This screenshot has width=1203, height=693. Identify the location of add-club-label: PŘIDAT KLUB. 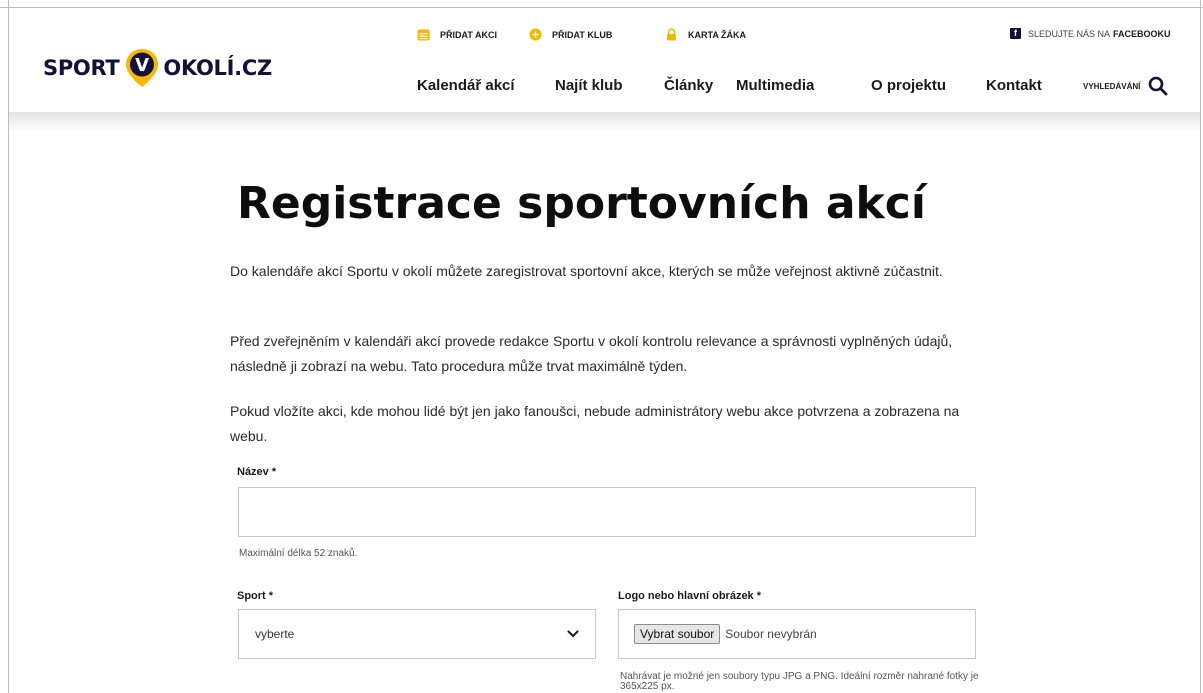
(582, 34).